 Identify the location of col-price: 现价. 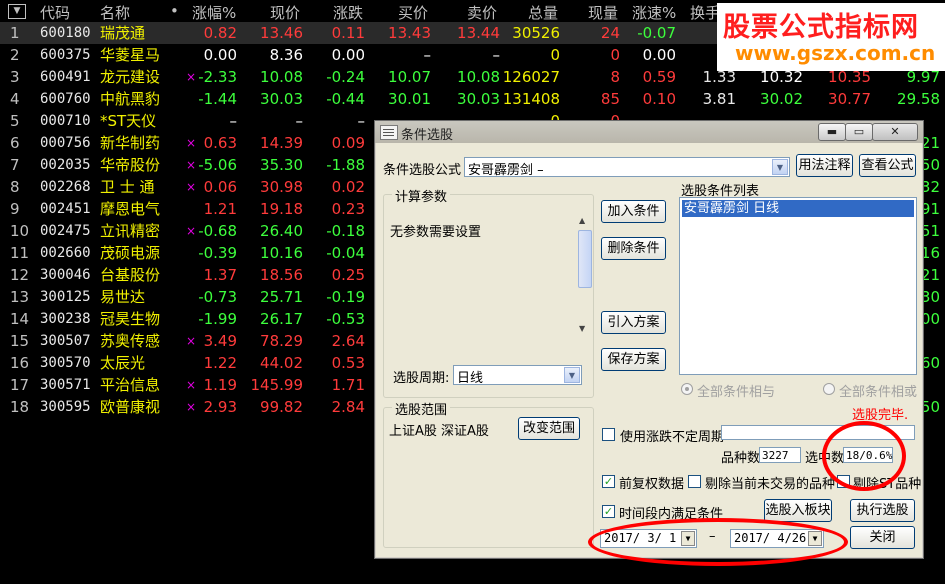
(285, 12).